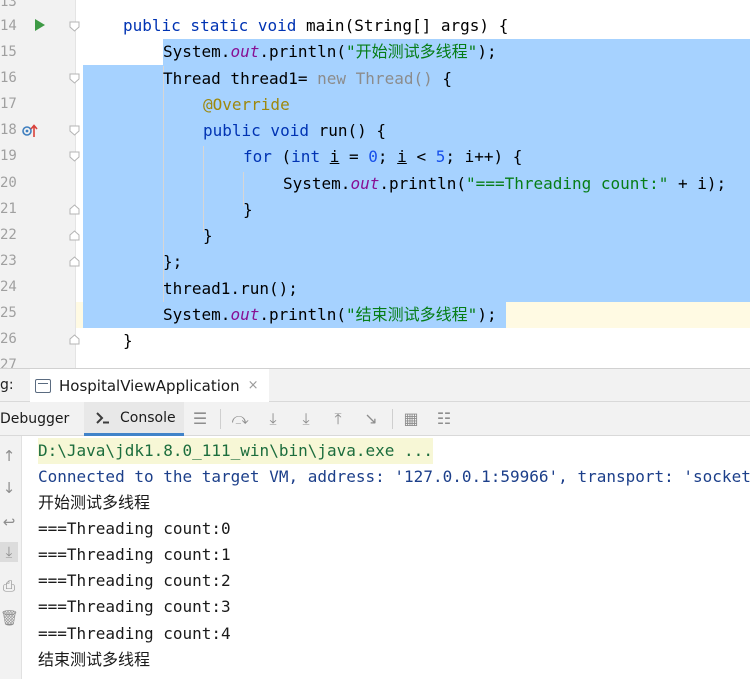 This screenshot has width=750, height=679. What do you see at coordinates (273, 419) in the screenshot?
I see `step-into-icon: ⤓` at bounding box center [273, 419].